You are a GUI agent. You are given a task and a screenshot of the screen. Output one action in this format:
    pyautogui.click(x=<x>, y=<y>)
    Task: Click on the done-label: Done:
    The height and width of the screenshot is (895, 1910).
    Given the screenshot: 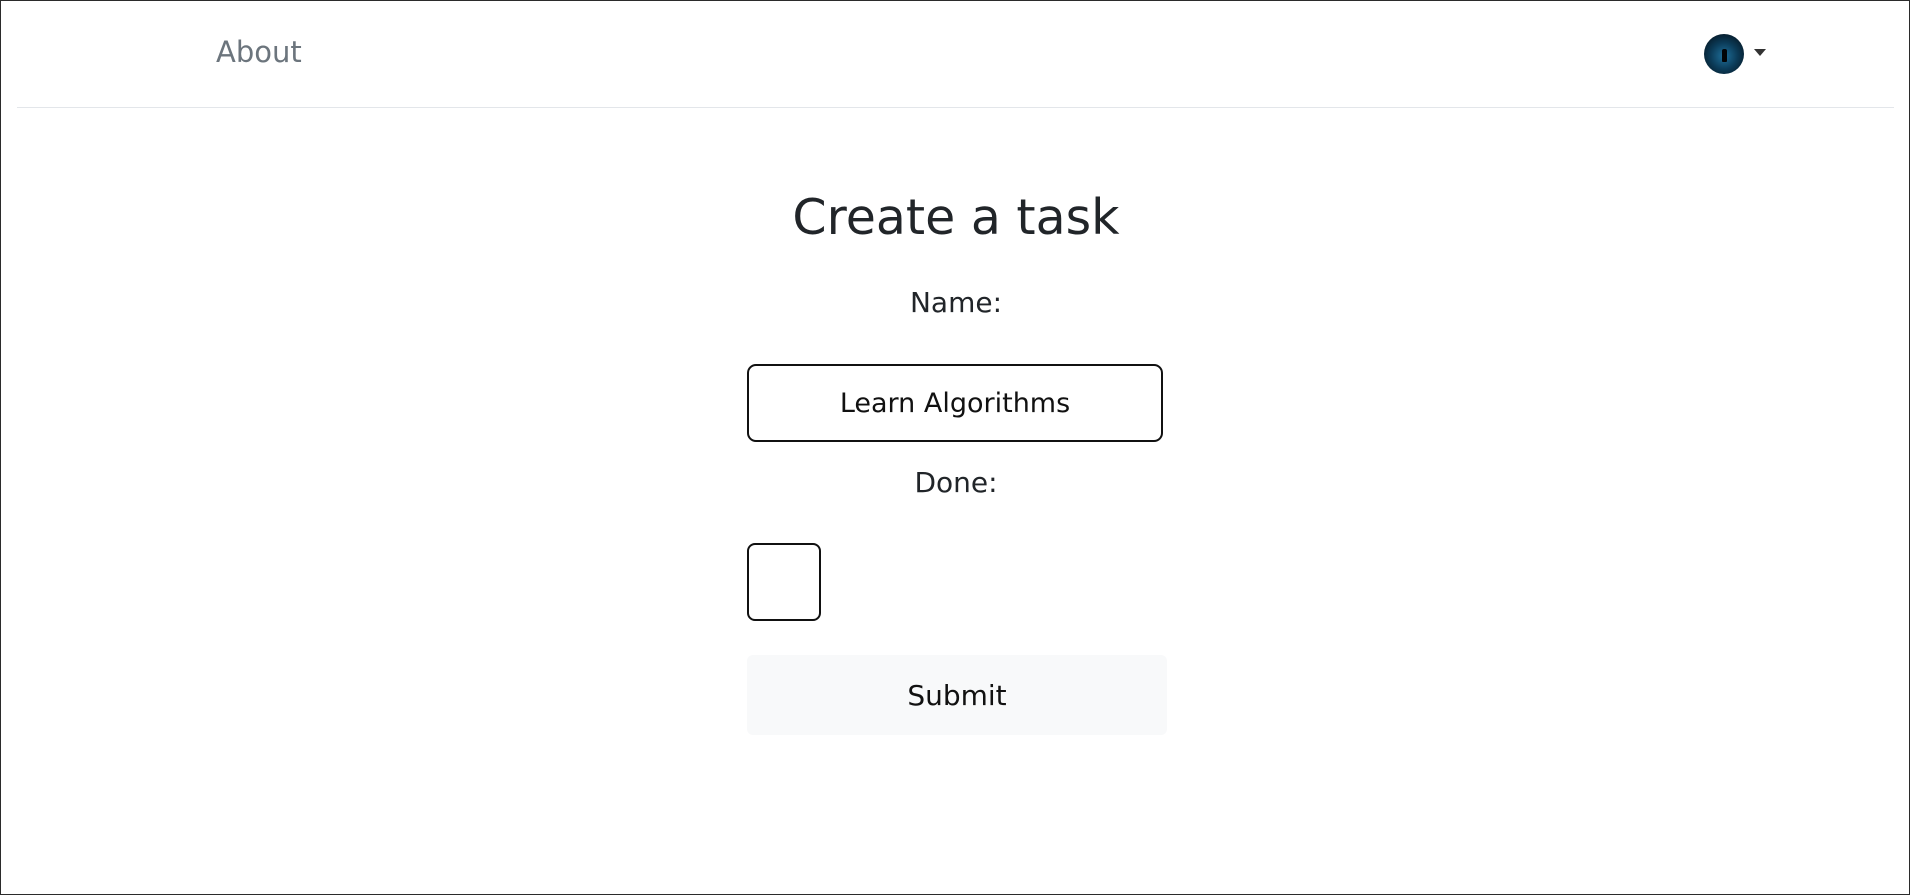 What is the action you would take?
    pyautogui.click(x=956, y=482)
    